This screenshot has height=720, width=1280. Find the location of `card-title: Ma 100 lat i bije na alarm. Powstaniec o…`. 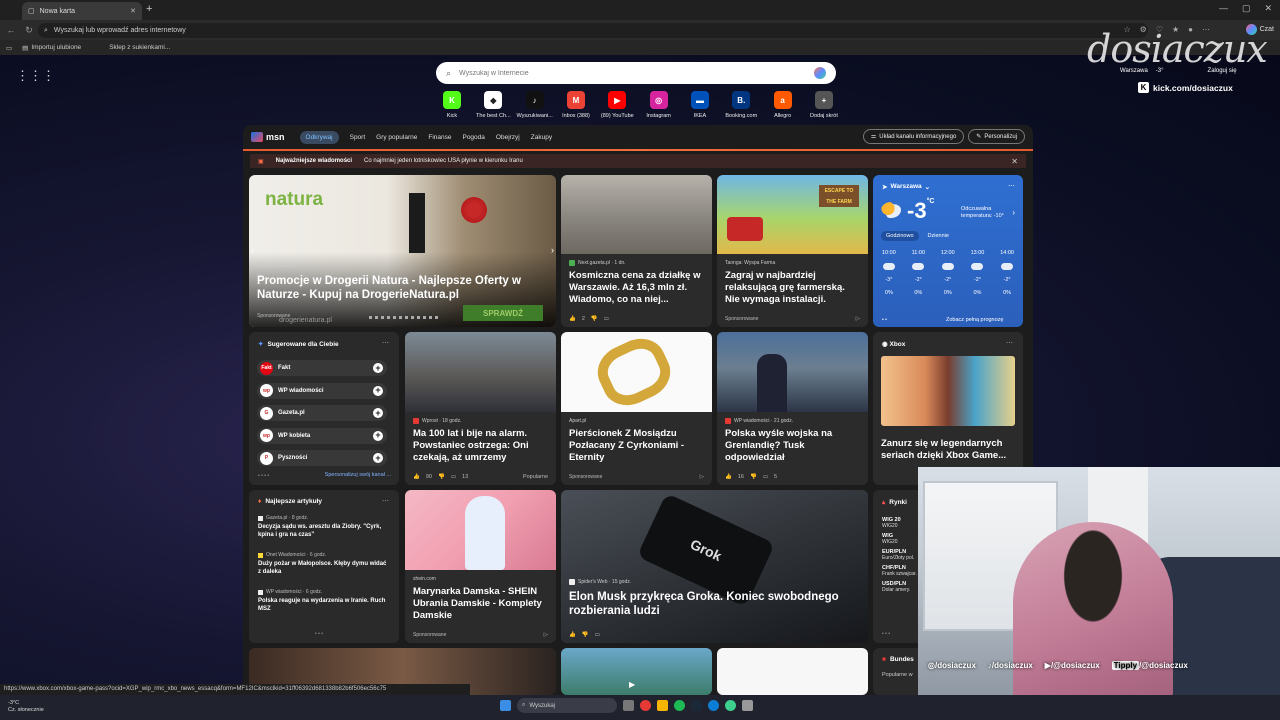

card-title: Ma 100 lat i bije na alarm. Powstaniec o… is located at coordinates (480, 446).